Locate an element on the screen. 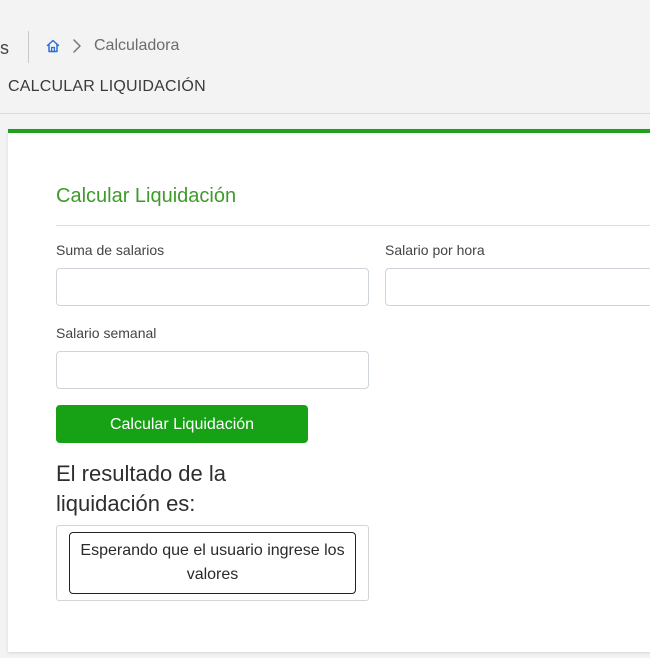  chevron-right-icon is located at coordinates (77, 46).